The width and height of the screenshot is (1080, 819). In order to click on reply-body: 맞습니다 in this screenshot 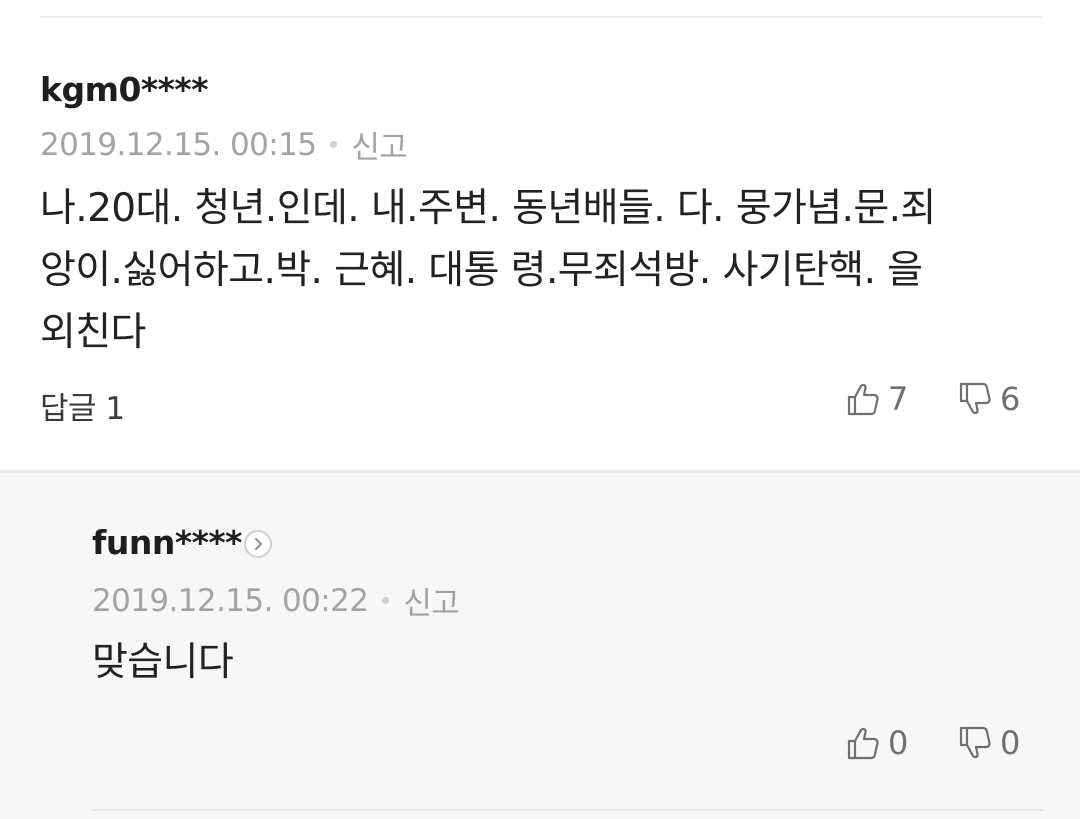, I will do `click(163, 662)`.